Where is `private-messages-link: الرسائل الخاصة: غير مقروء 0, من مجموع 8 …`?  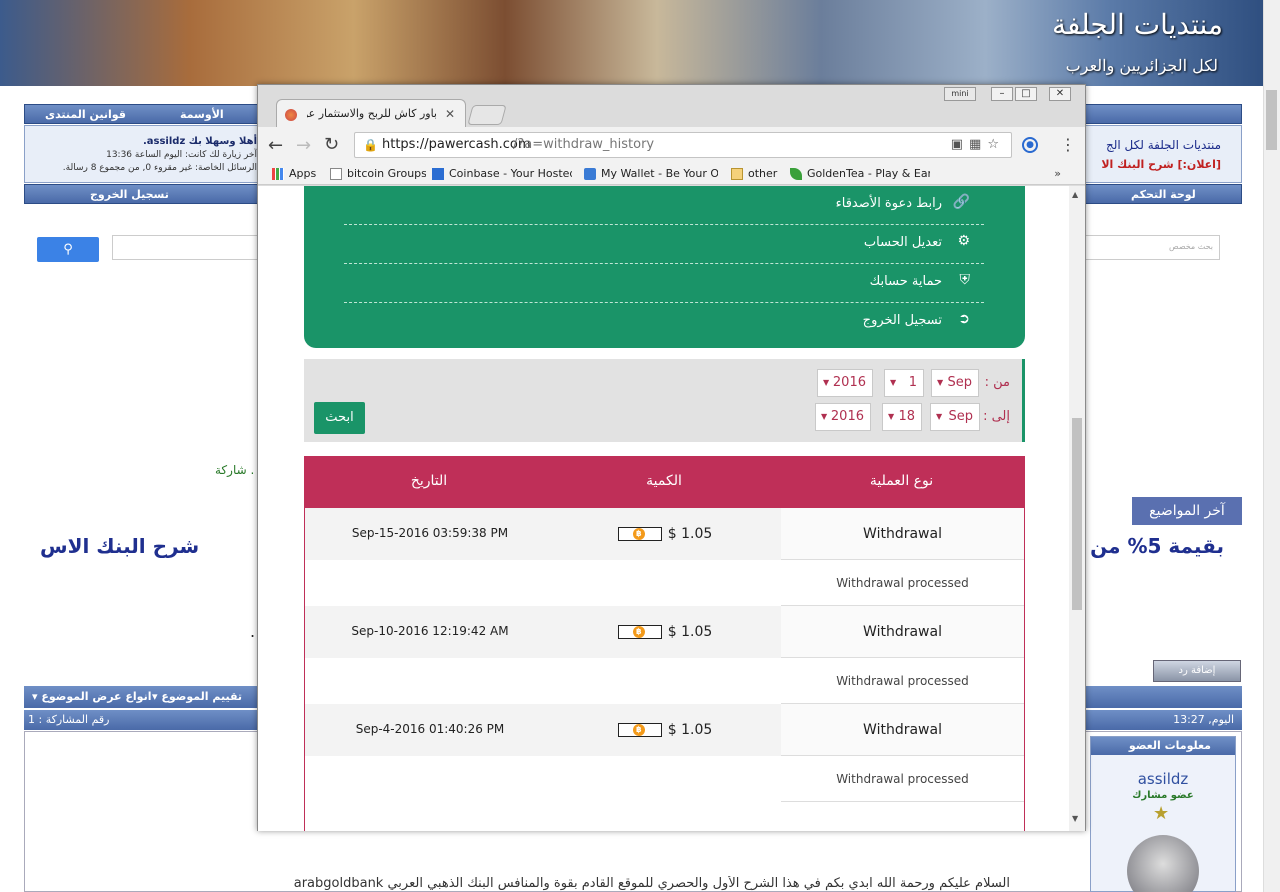 private-messages-link: الرسائل الخاصة: غير مقروء 0, من مجموع 8 … is located at coordinates (144, 168).